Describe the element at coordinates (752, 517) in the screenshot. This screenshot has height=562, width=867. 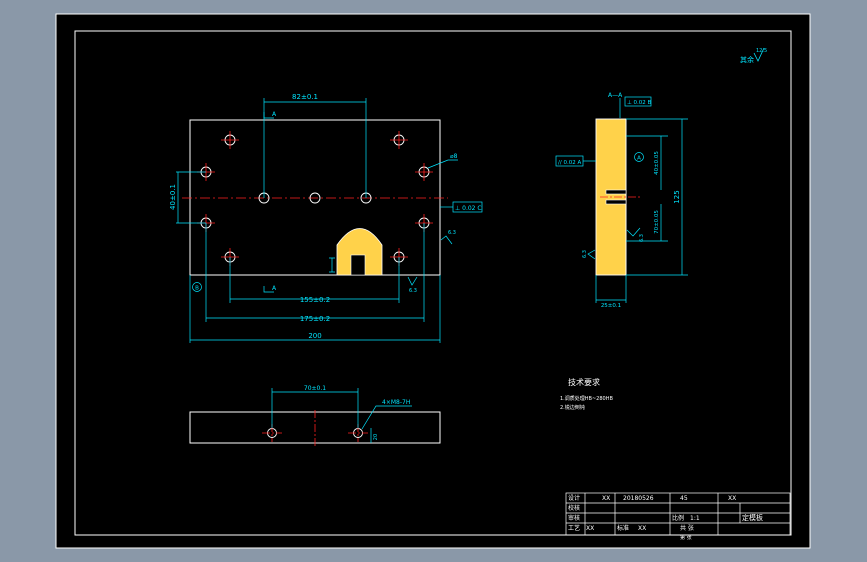
I see `tb-drawing-name: 定模板` at that location.